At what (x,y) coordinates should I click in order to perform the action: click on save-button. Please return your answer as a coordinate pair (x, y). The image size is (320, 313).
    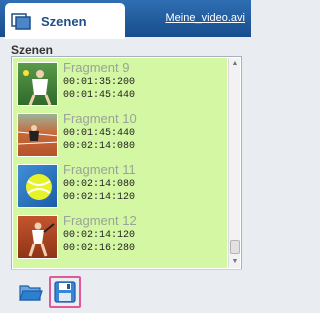
    Looking at the image, I should click on (65, 292).